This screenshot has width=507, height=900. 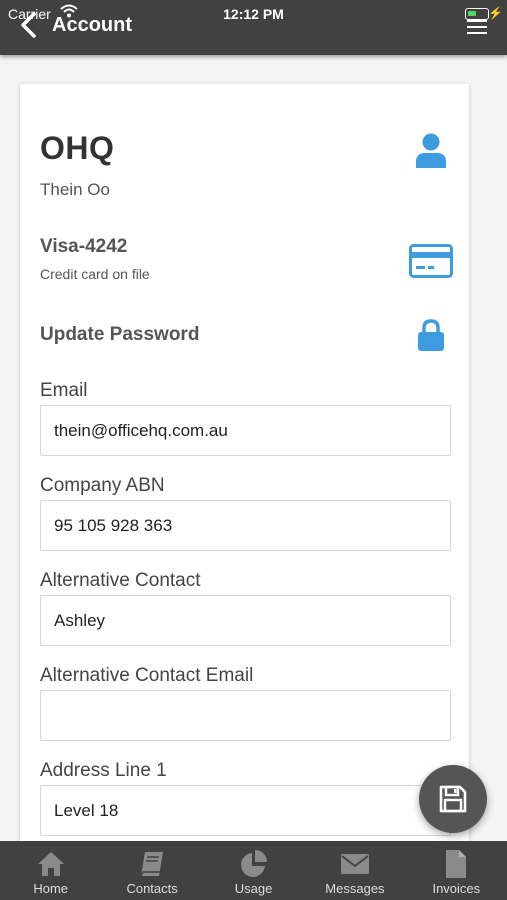 What do you see at coordinates (103, 770) in the screenshot?
I see `address-line-1-label: Address Line 1` at bounding box center [103, 770].